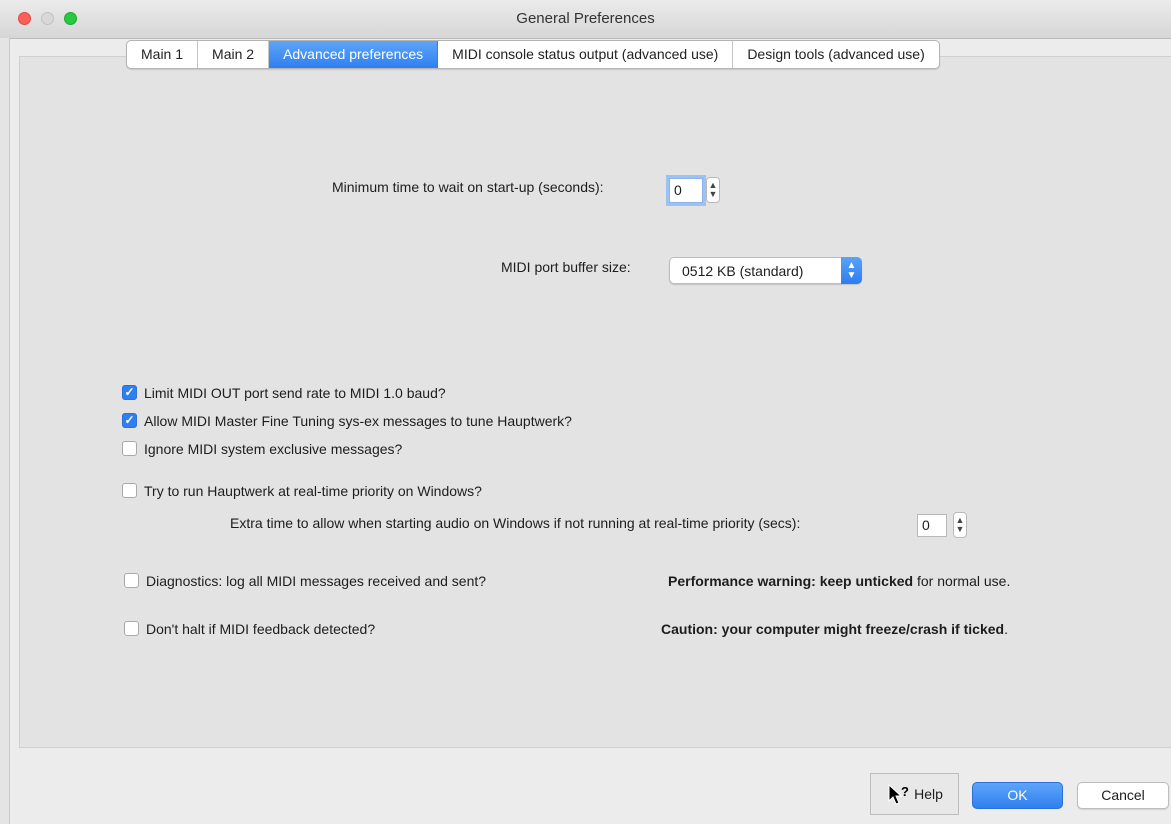  What do you see at coordinates (261, 629) in the screenshot?
I see `midi-feedback-label: Don't halt if MIDI feedback detected?` at bounding box center [261, 629].